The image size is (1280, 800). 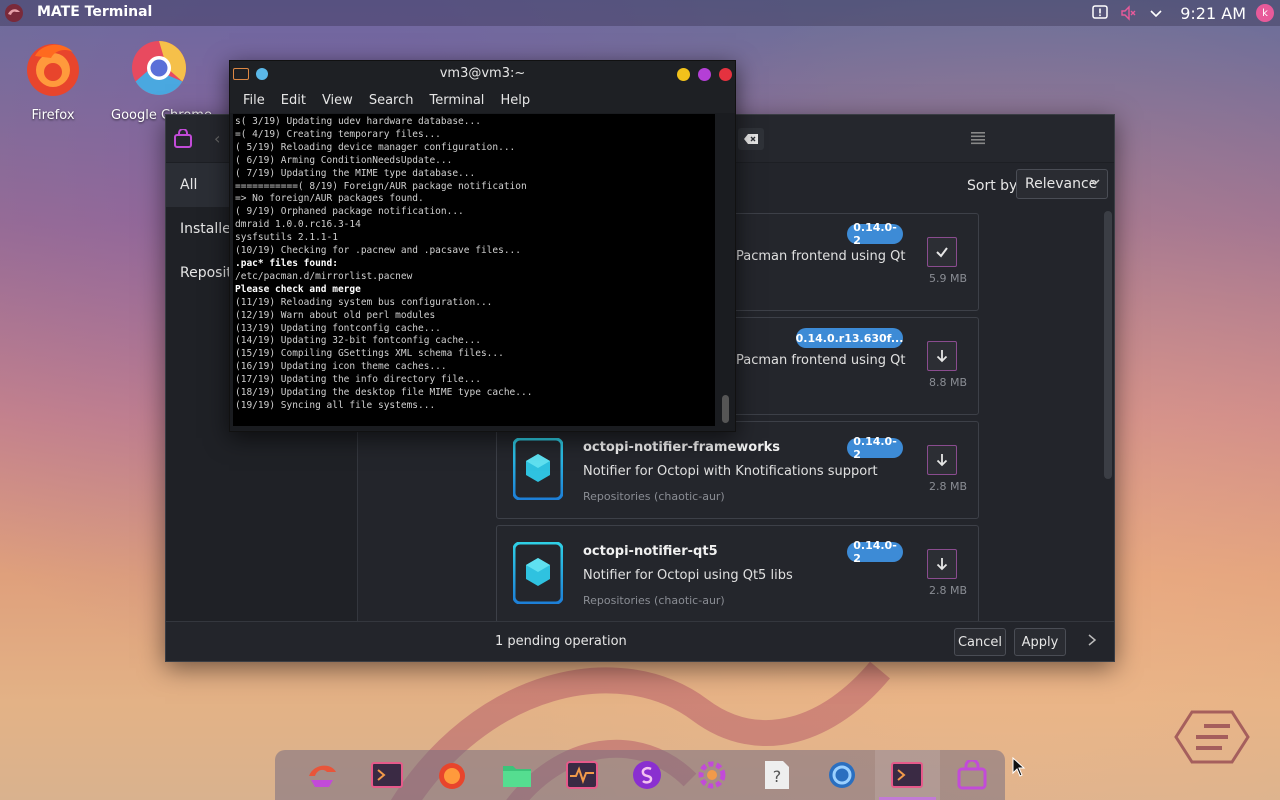 I want to click on octopi-icon, so click(x=972, y=775).